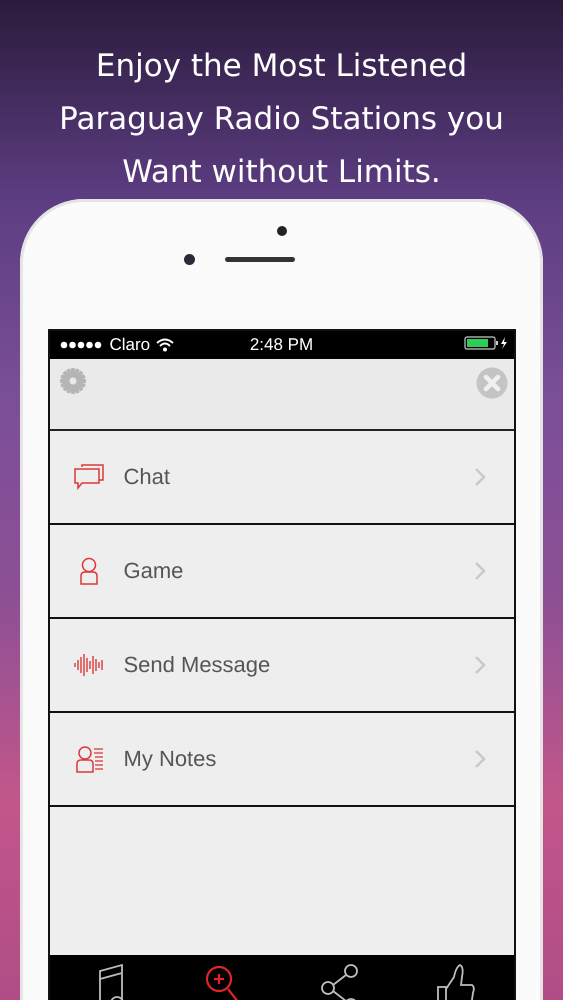  Describe the element at coordinates (260, 259) in the screenshot. I see `speaker-grille` at that location.